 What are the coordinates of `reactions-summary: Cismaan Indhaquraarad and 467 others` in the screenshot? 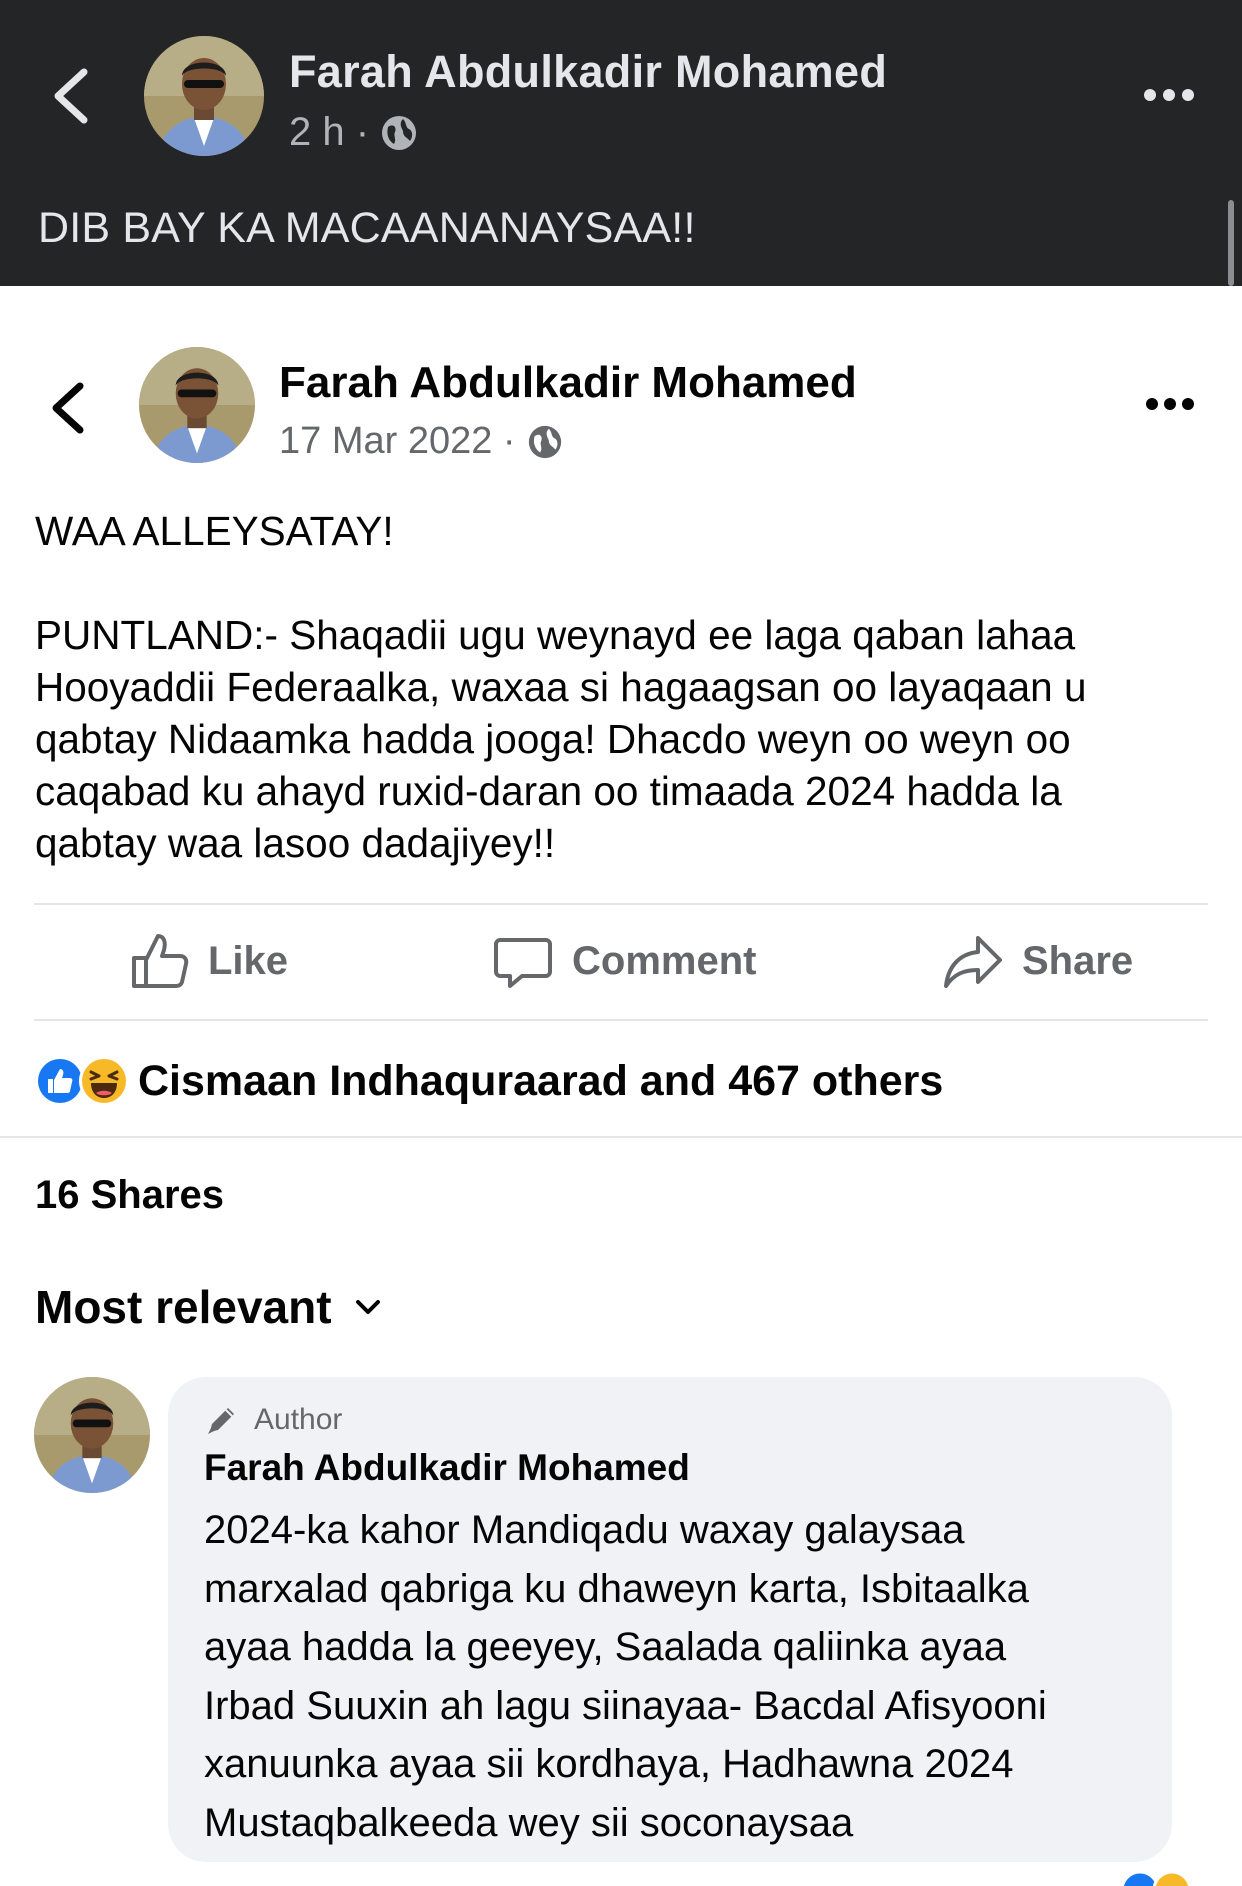 It's located at (488, 1081).